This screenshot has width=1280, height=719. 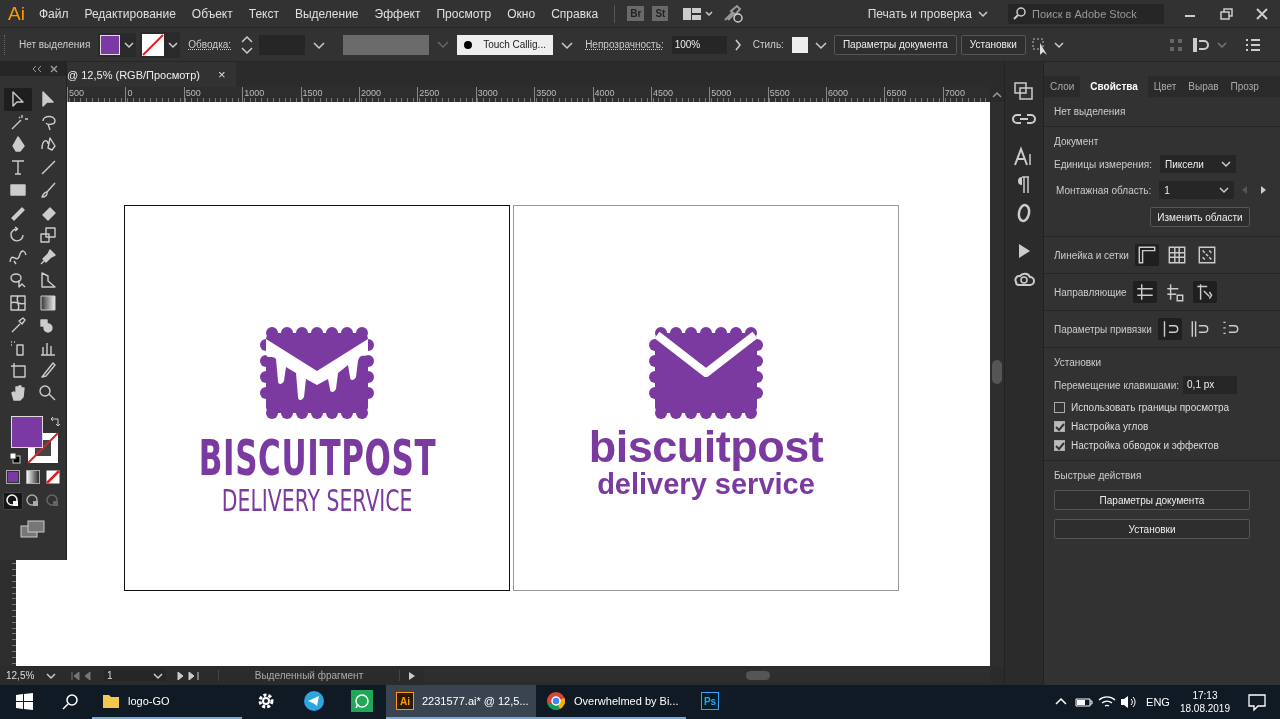 What do you see at coordinates (1146, 255) in the screenshot?
I see `ruler-icon` at bounding box center [1146, 255].